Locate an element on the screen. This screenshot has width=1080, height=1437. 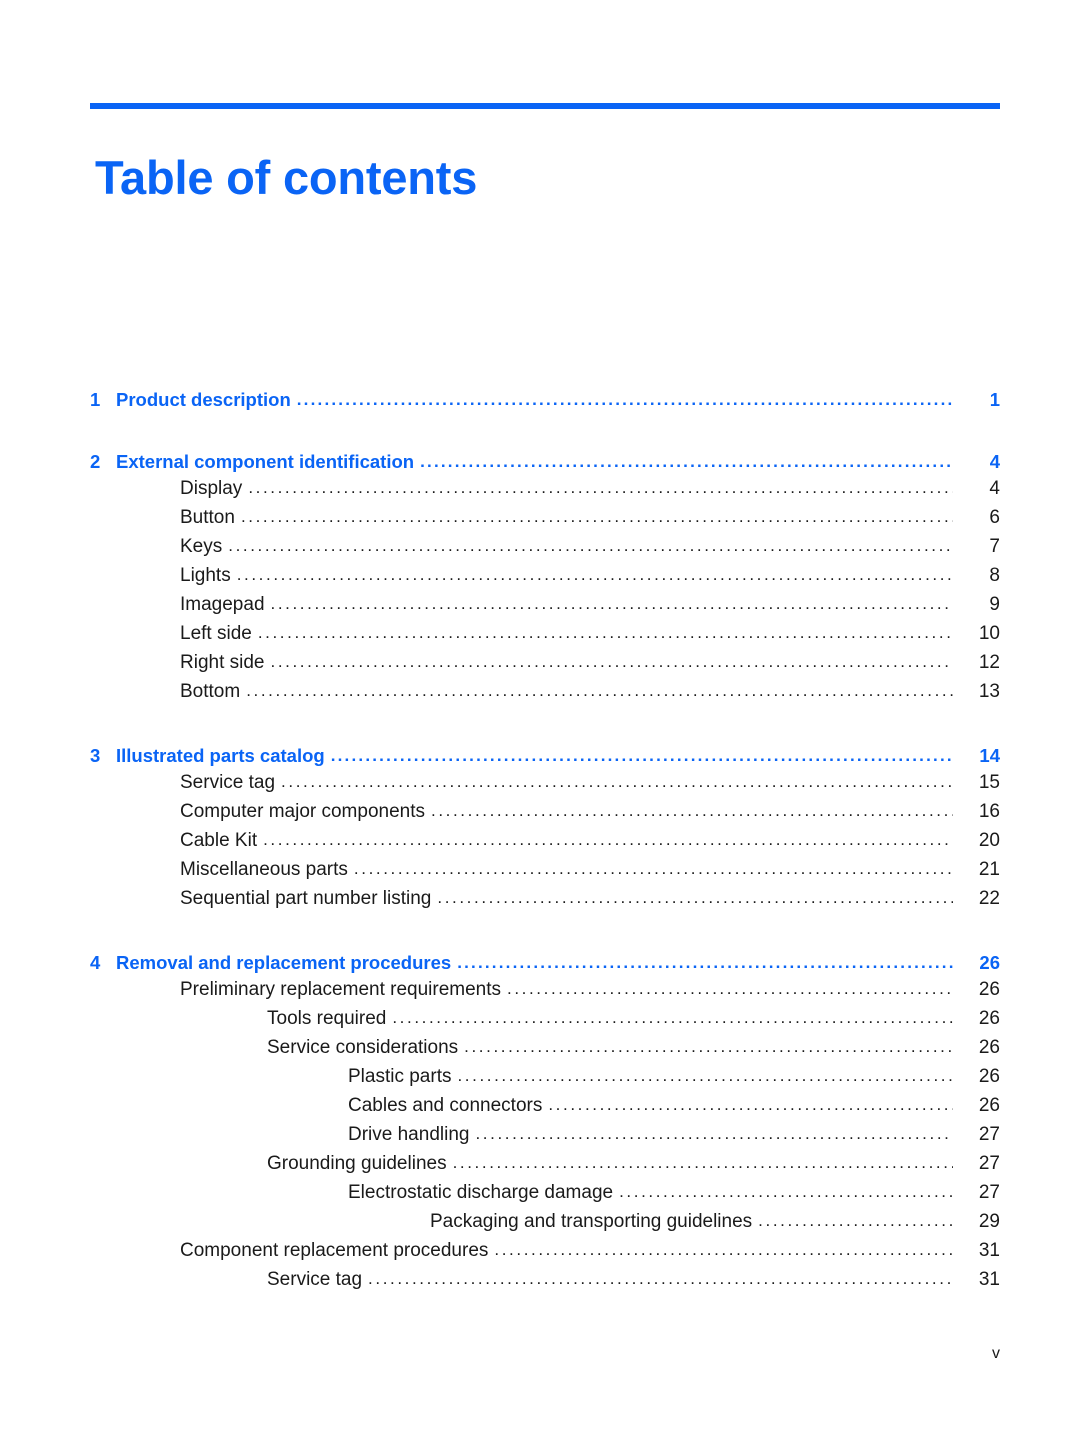
toc-entry-label: Button is located at coordinates (207, 517).